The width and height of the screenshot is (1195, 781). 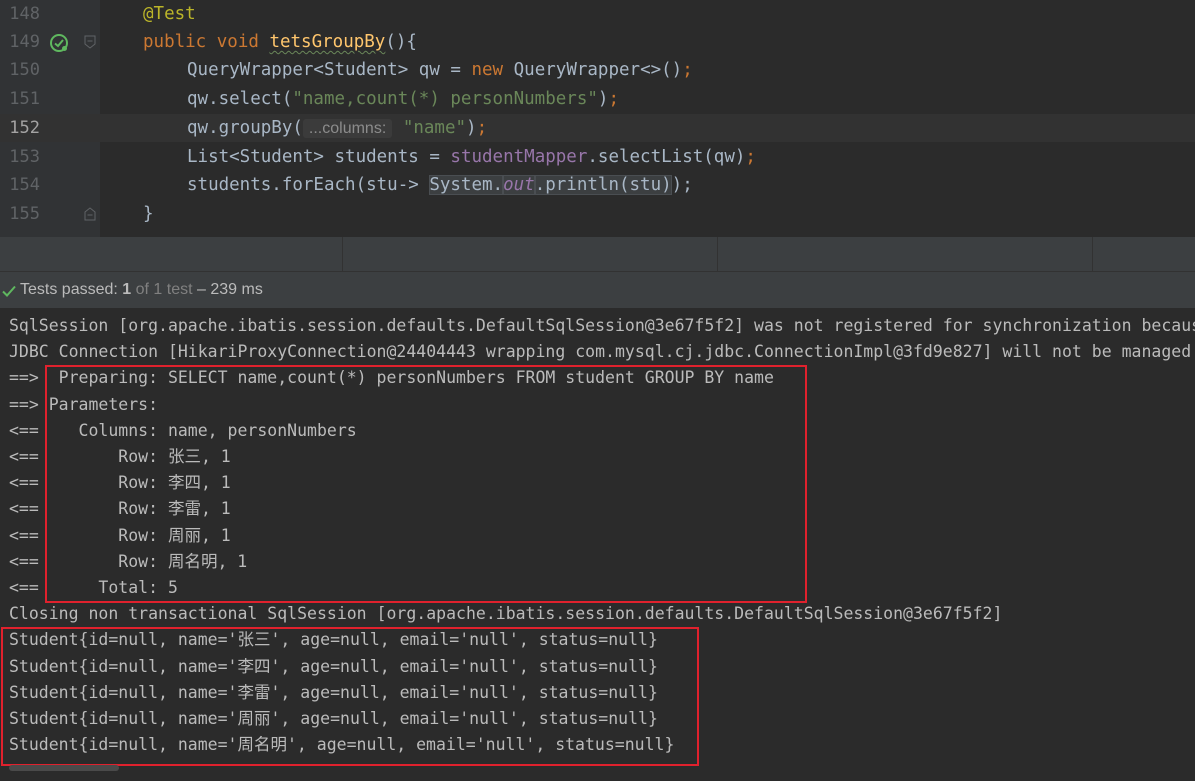 I want to click on code-line-148: 148 @Test, so click(x=597, y=14).